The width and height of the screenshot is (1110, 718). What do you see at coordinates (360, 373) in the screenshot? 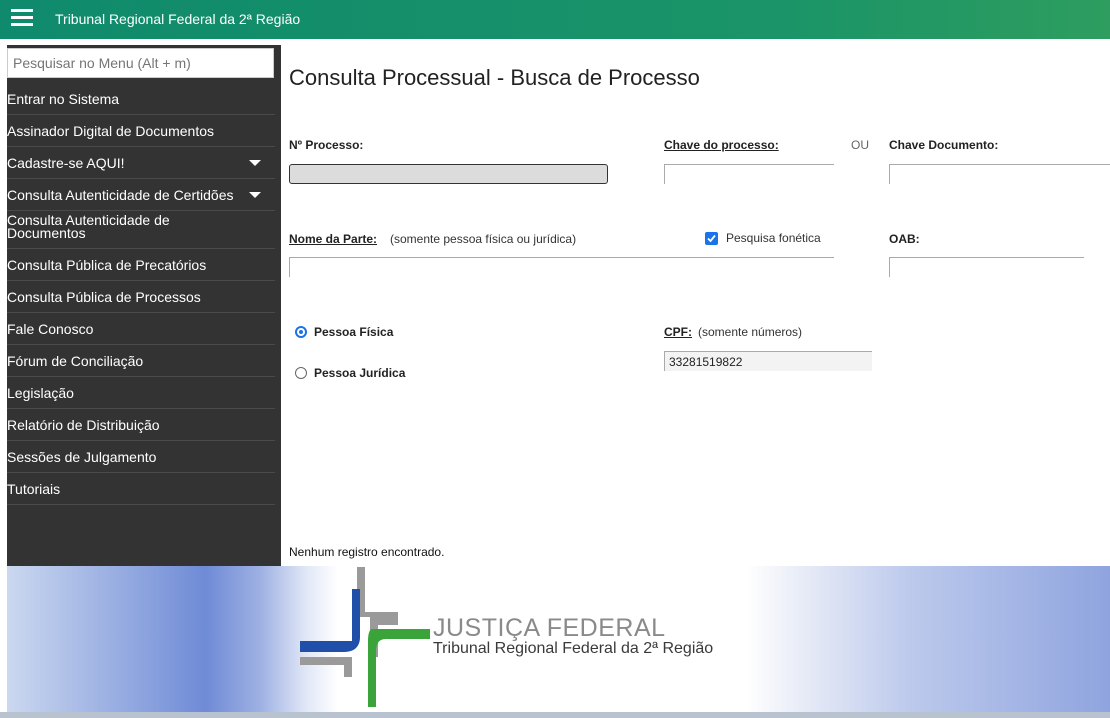
I see `pessoa-juridica-label: Pessoa Jurídica` at bounding box center [360, 373].